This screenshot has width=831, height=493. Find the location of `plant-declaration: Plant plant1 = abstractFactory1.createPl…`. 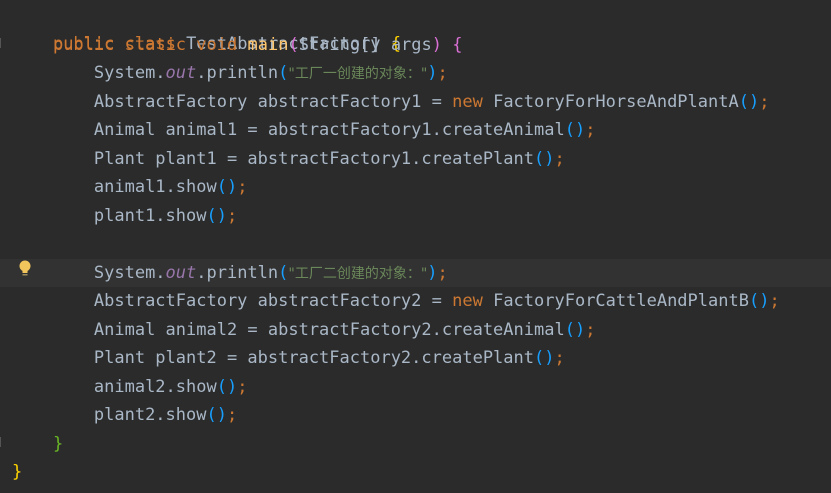

plant-declaration: Plant plant1 = abstractFactory1.createPl… is located at coordinates (313, 159).